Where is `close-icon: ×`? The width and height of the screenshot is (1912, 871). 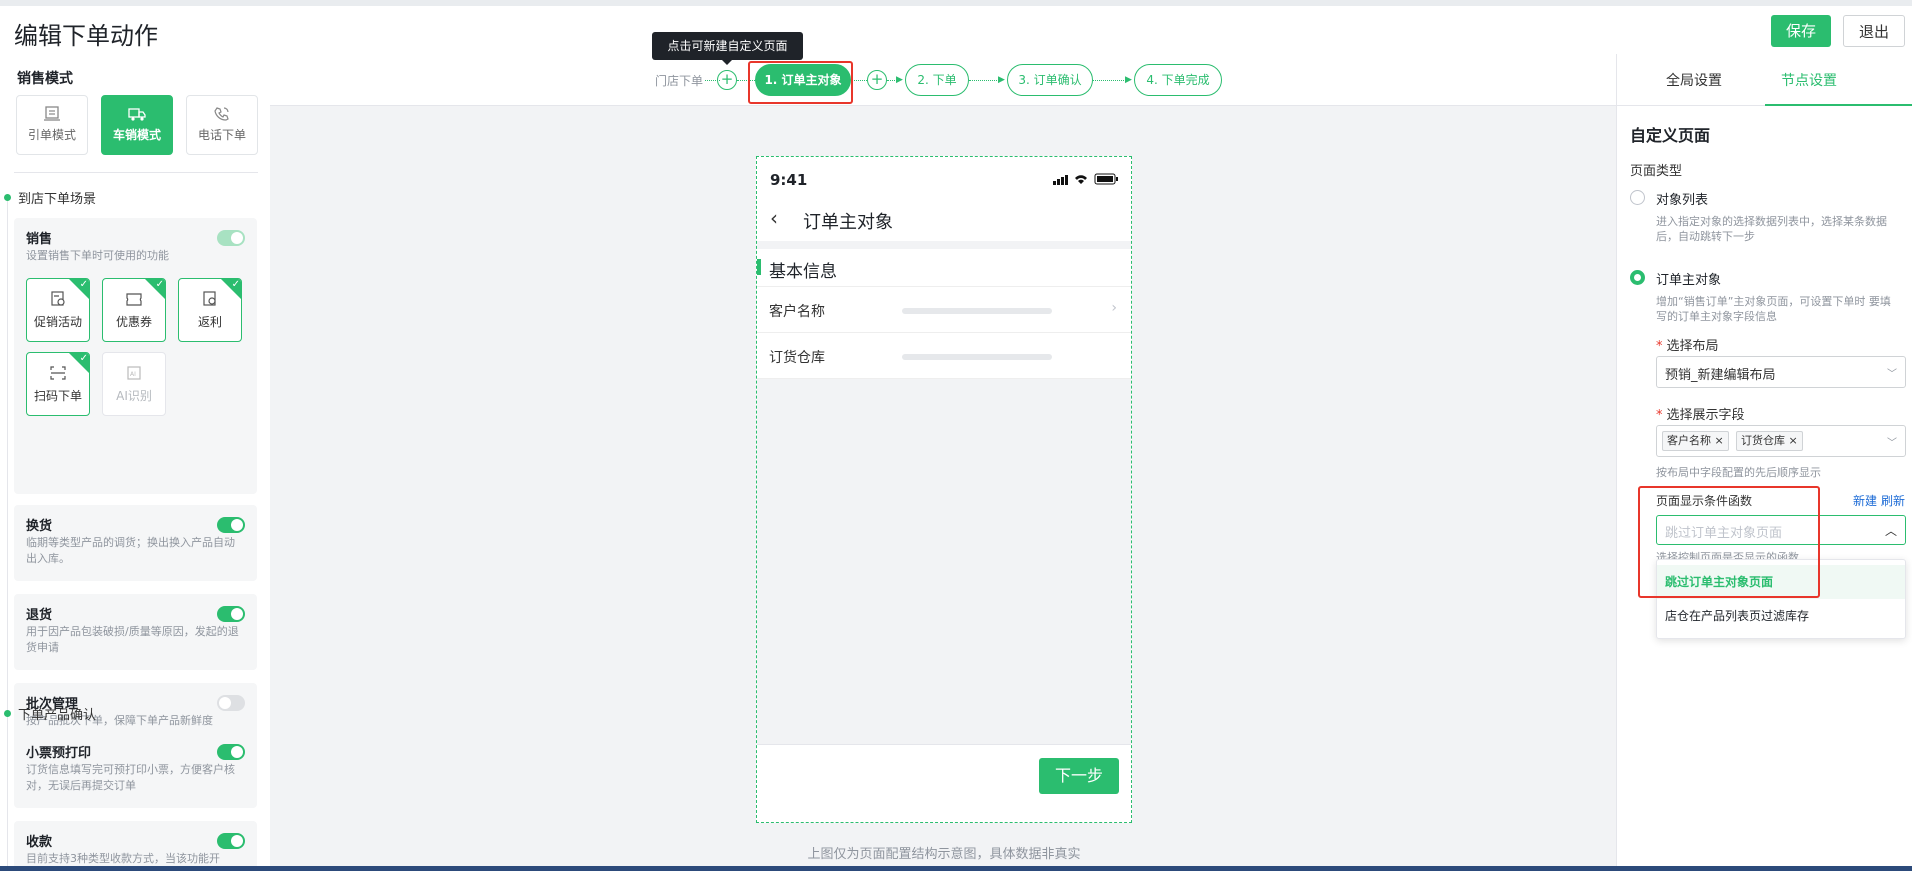
close-icon: × is located at coordinates (1793, 440).